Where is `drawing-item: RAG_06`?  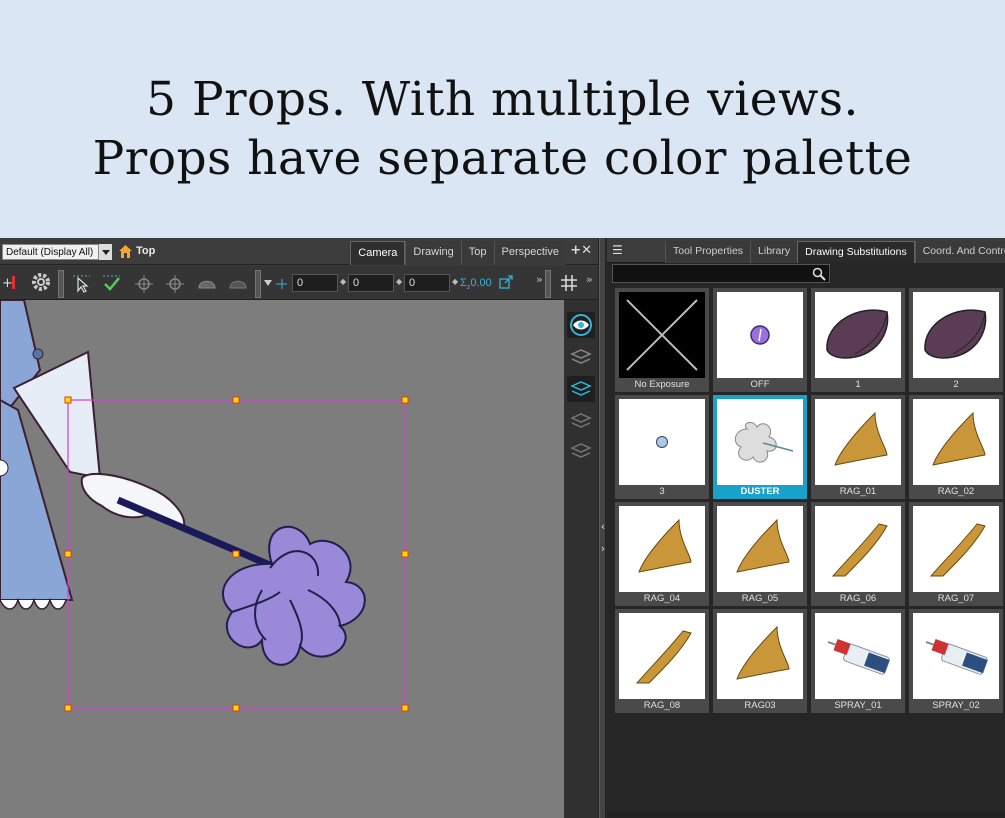 drawing-item: RAG_06 is located at coordinates (858, 554).